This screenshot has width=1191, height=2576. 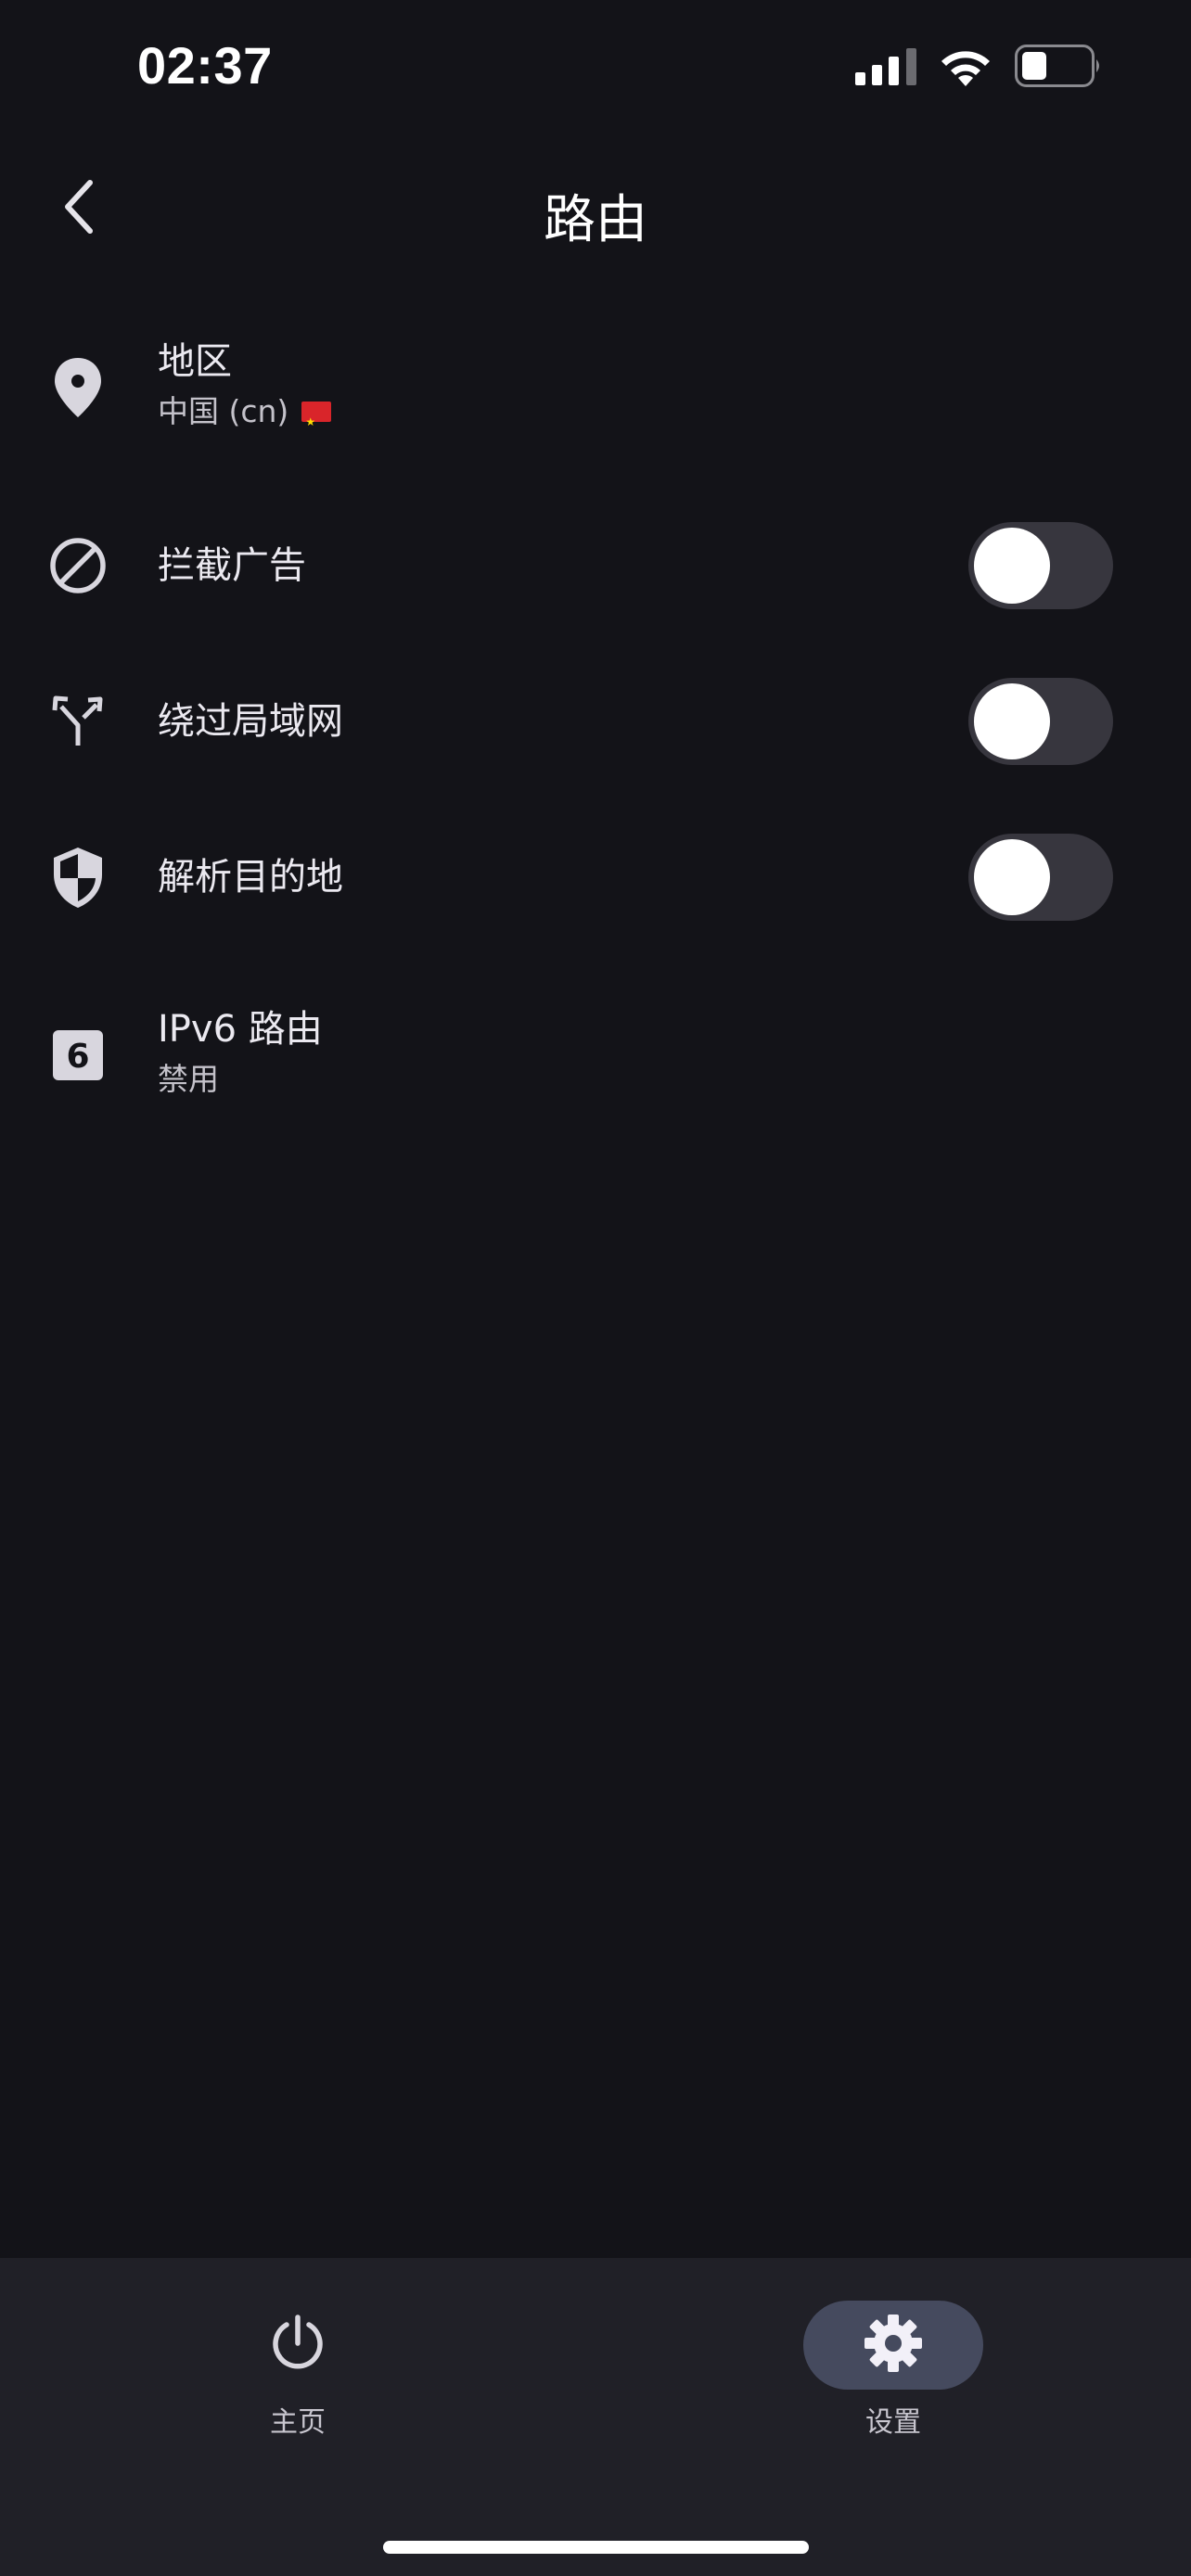 I want to click on setting-value: 禁用, so click(x=188, y=1079).